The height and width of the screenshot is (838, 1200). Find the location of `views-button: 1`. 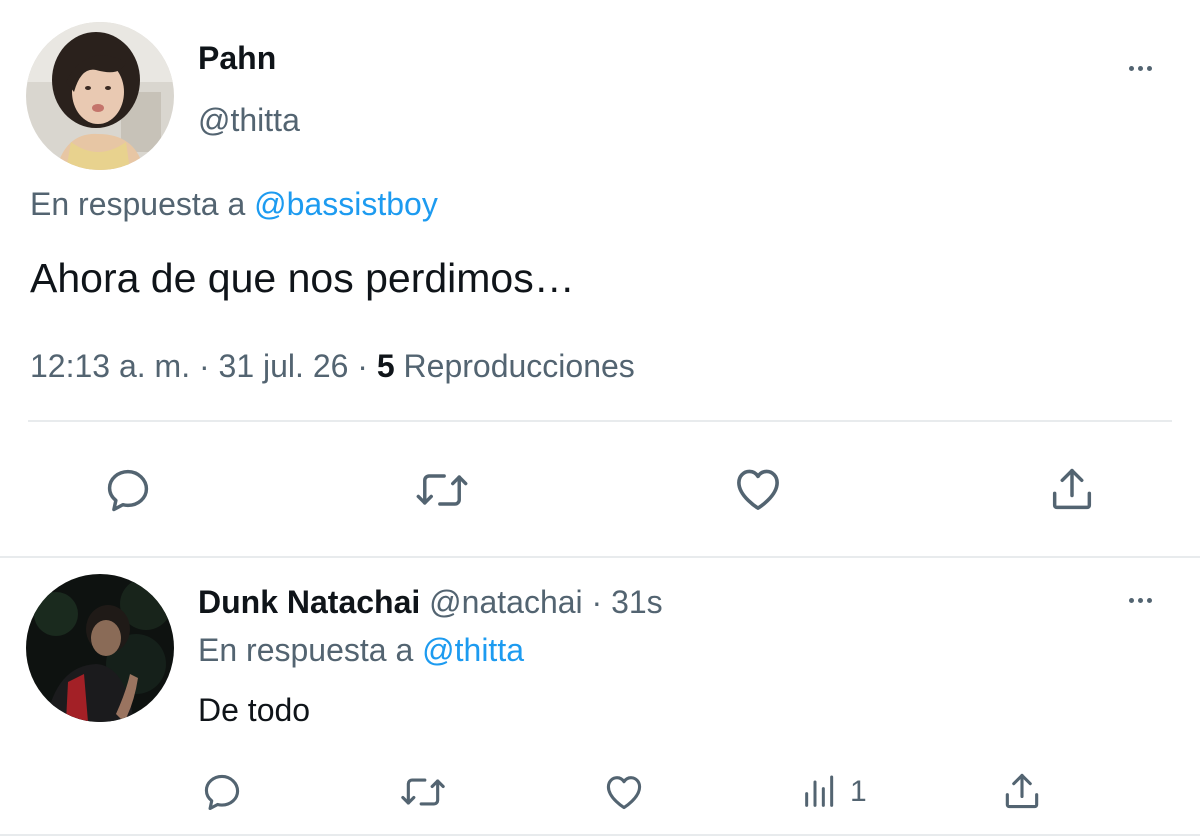

views-button: 1 is located at coordinates (845, 792).